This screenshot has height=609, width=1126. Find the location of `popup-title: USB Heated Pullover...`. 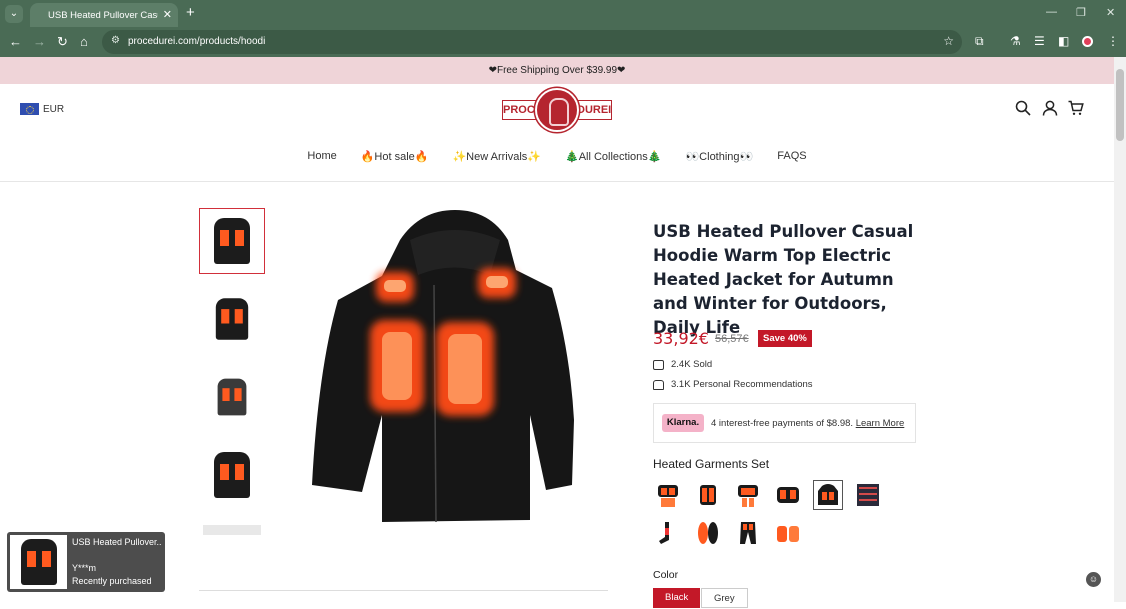

popup-title: USB Heated Pullover... is located at coordinates (117, 542).